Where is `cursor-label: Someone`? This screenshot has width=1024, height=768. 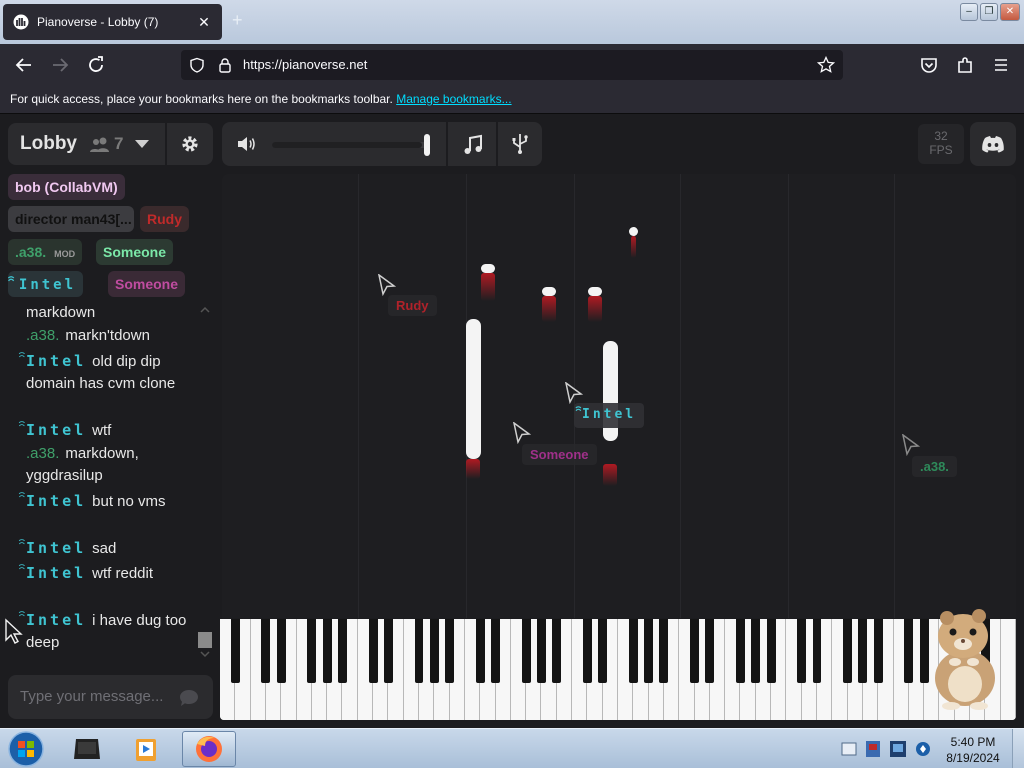
cursor-label: Someone is located at coordinates (559, 454).